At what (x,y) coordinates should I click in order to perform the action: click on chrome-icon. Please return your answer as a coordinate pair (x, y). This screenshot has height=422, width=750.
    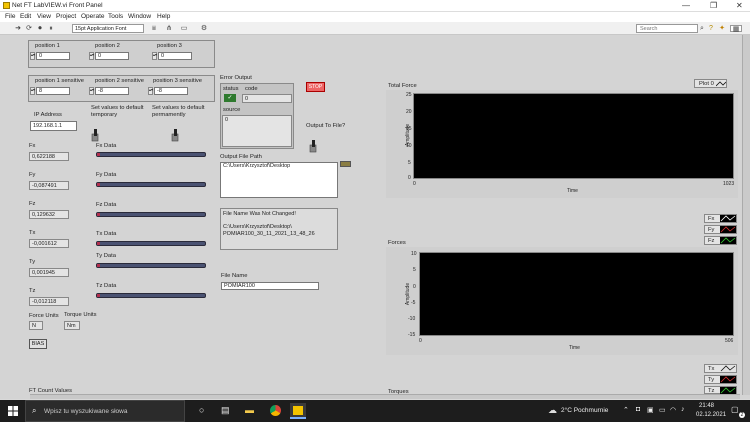
    Looking at the image, I should click on (275, 410).